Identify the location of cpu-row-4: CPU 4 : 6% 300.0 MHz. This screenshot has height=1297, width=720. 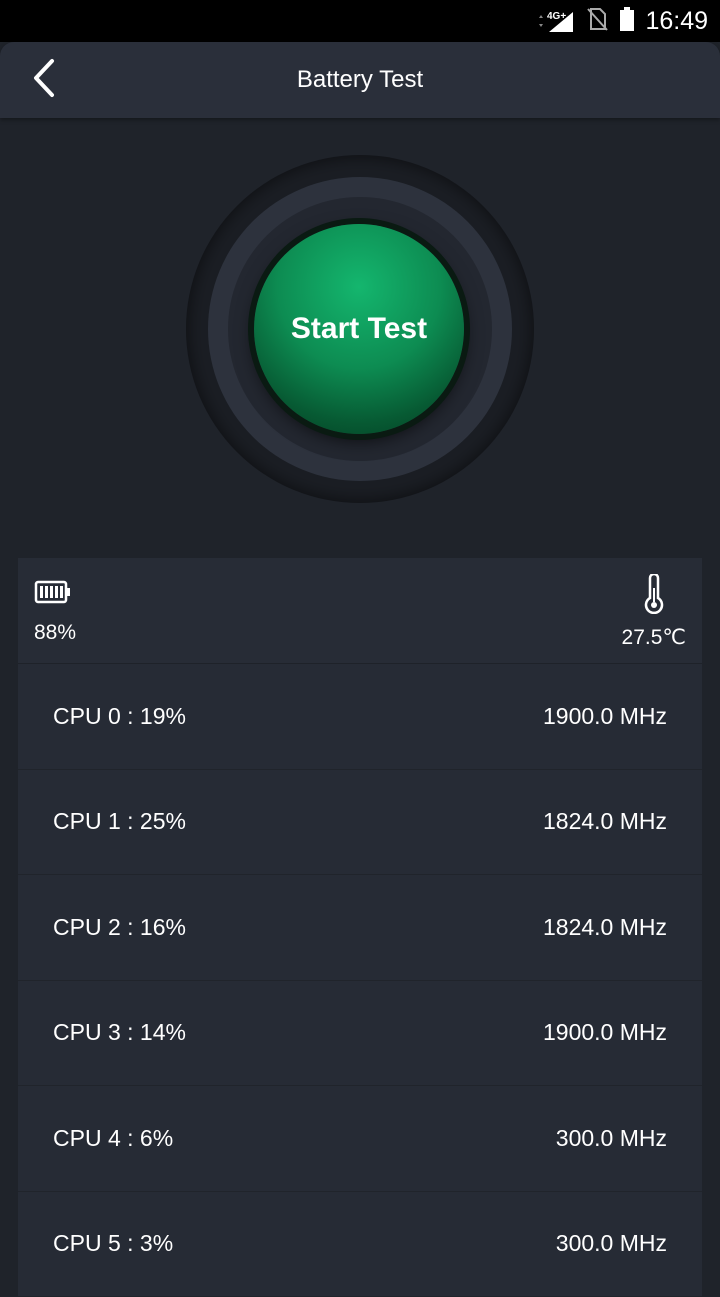
(360, 1139).